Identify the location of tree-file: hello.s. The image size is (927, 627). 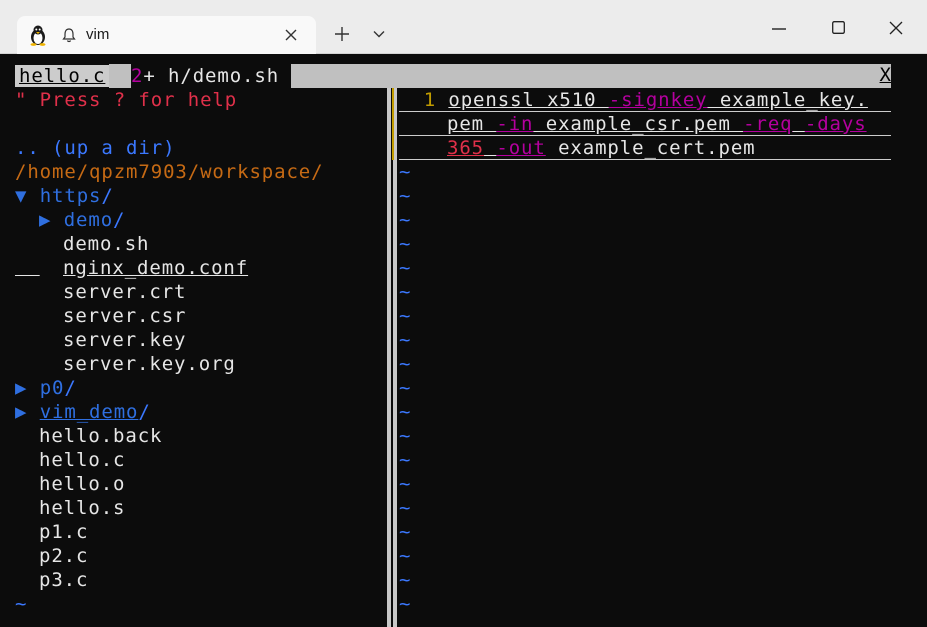
(82, 508).